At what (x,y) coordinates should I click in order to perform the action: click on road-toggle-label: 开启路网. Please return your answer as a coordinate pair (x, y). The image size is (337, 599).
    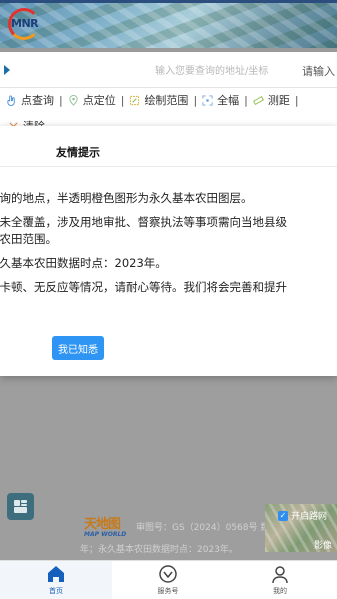
    Looking at the image, I should click on (309, 517).